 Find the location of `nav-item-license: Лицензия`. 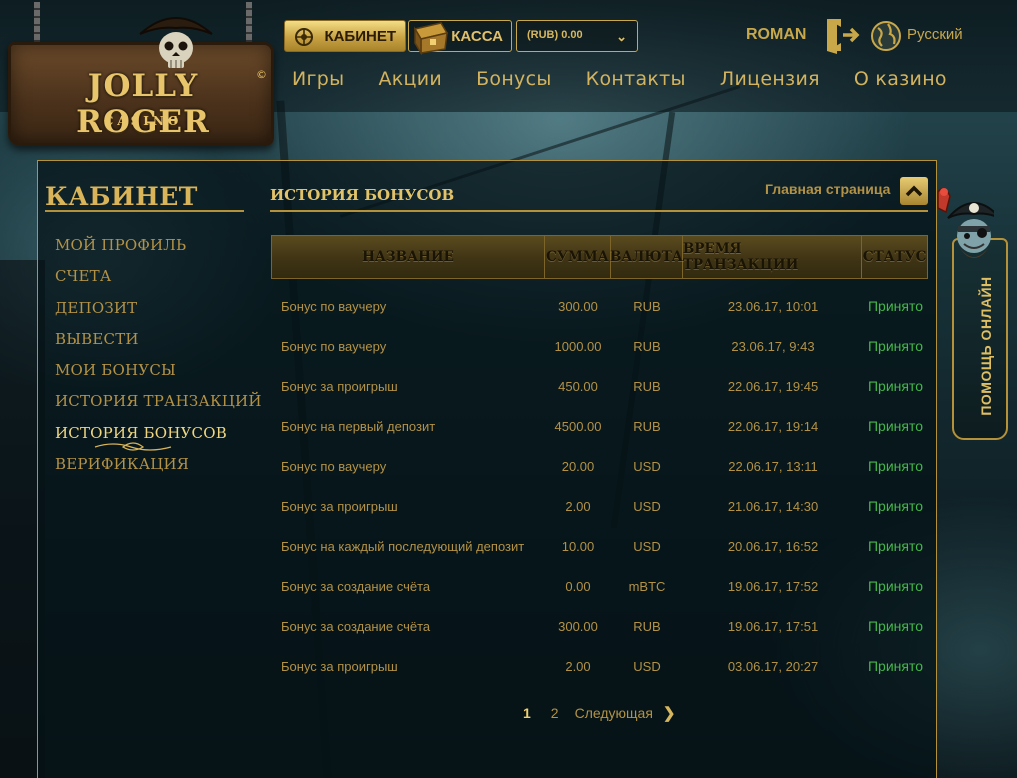

nav-item-license: Лицензия is located at coordinates (770, 79).